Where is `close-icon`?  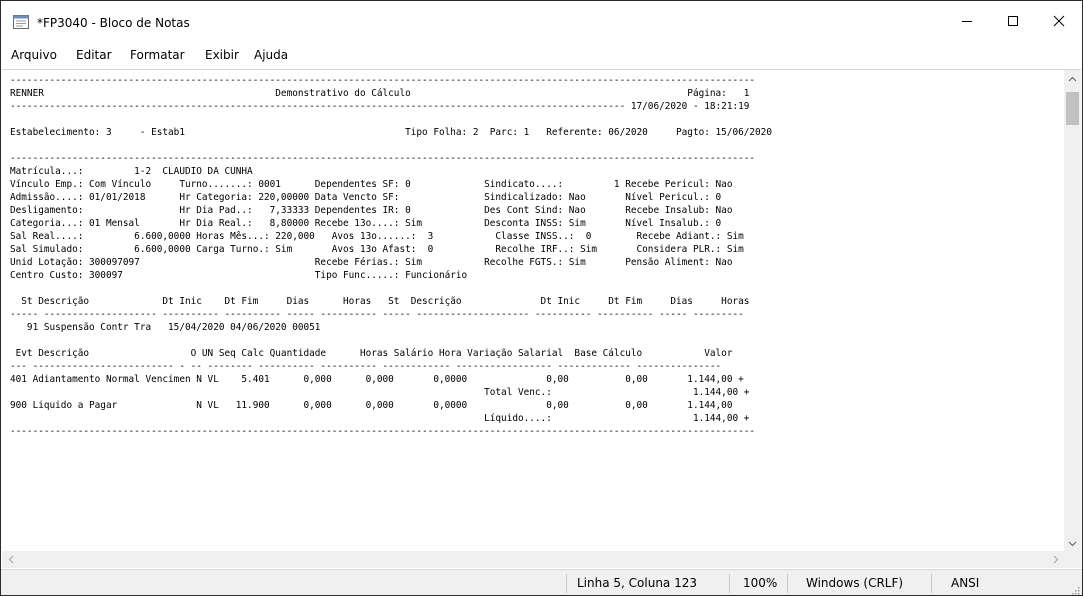 close-icon is located at coordinates (1059, 21).